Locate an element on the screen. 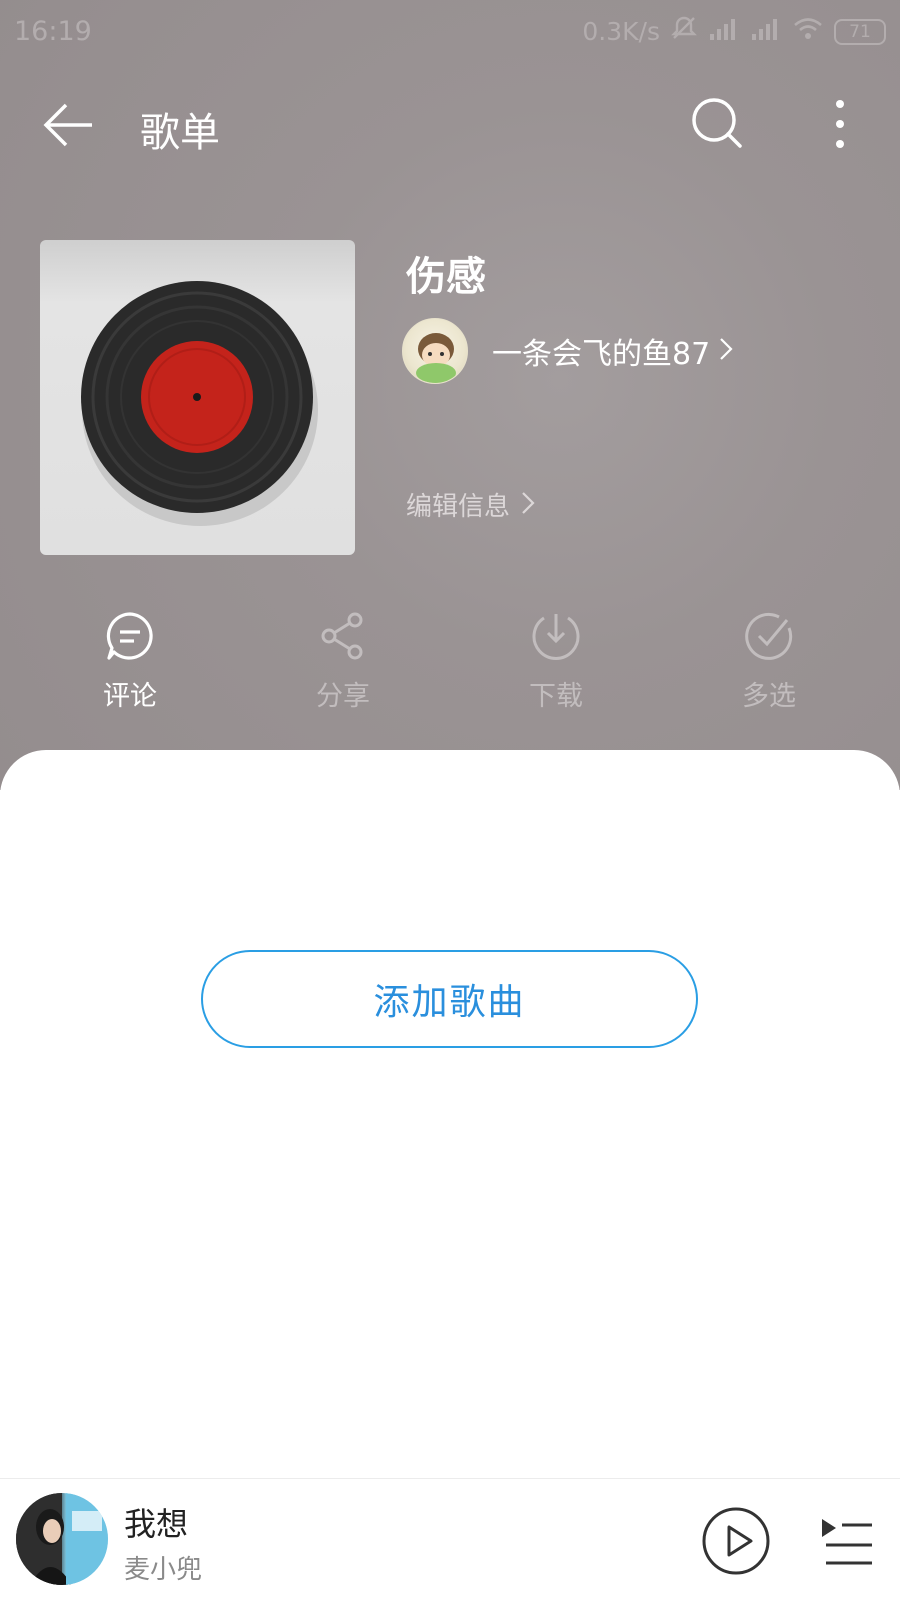  playlist-name: 伤感 is located at coordinates (446, 277).